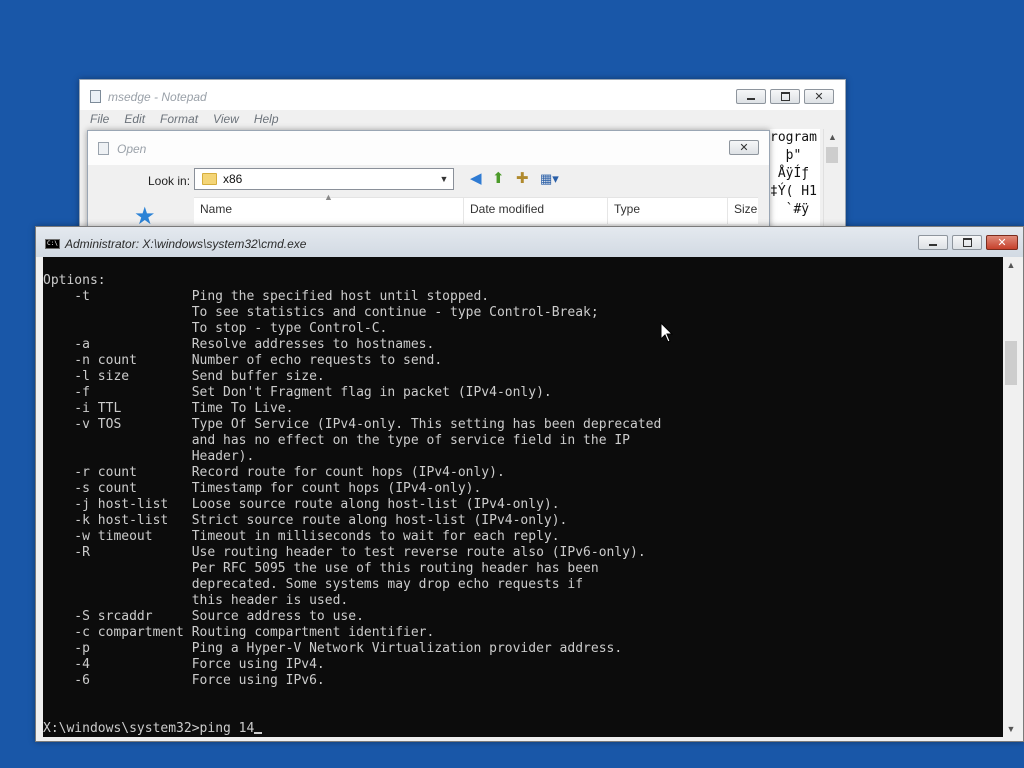  Describe the element at coordinates (549, 179) in the screenshot. I see `view-menu-icon: ▦▾` at that location.